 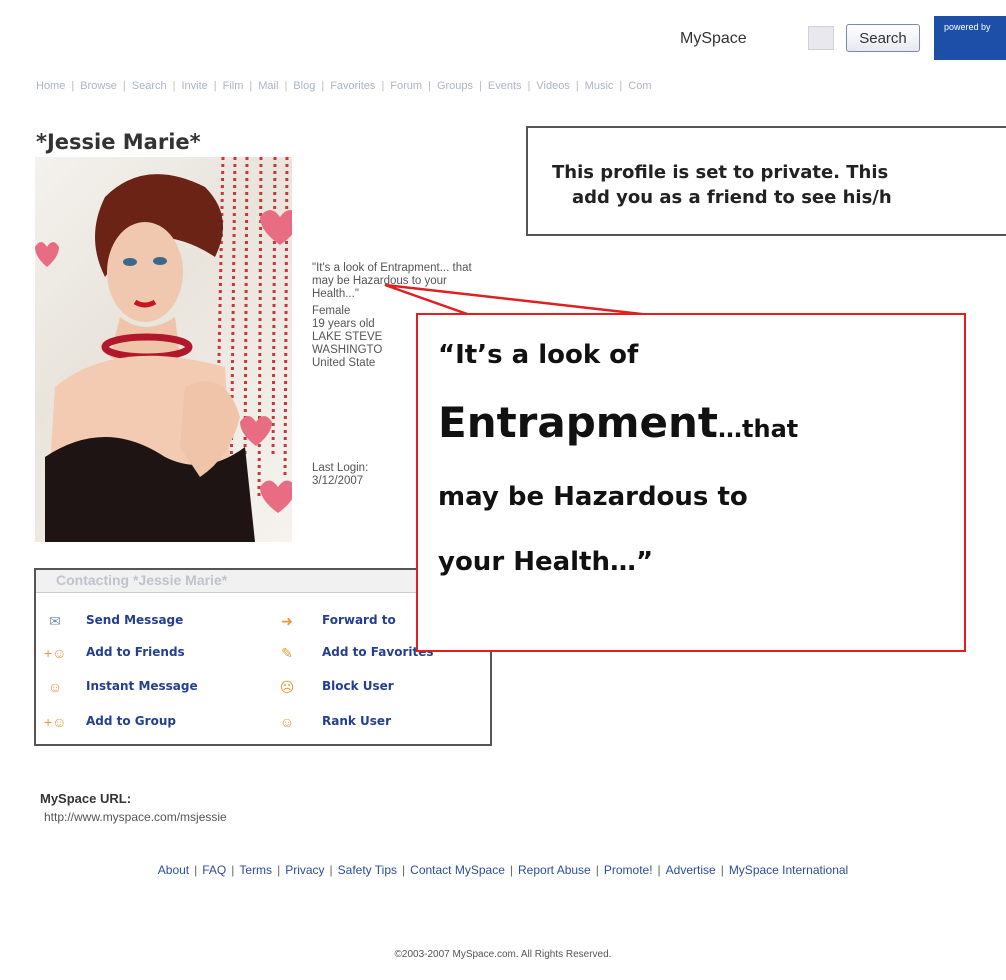 I want to click on nav-item-videos: Videos, so click(x=552, y=86).